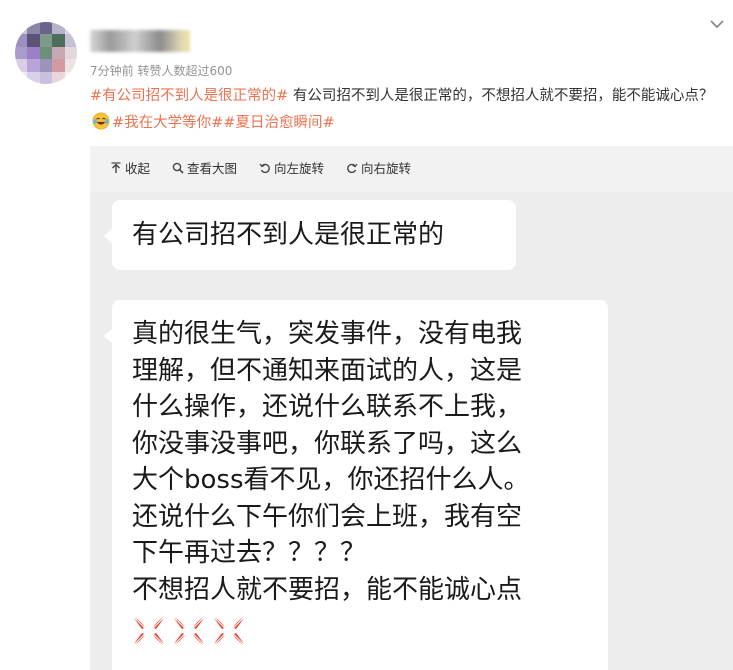  Describe the element at coordinates (717, 24) in the screenshot. I see `chevron-down-icon` at that location.